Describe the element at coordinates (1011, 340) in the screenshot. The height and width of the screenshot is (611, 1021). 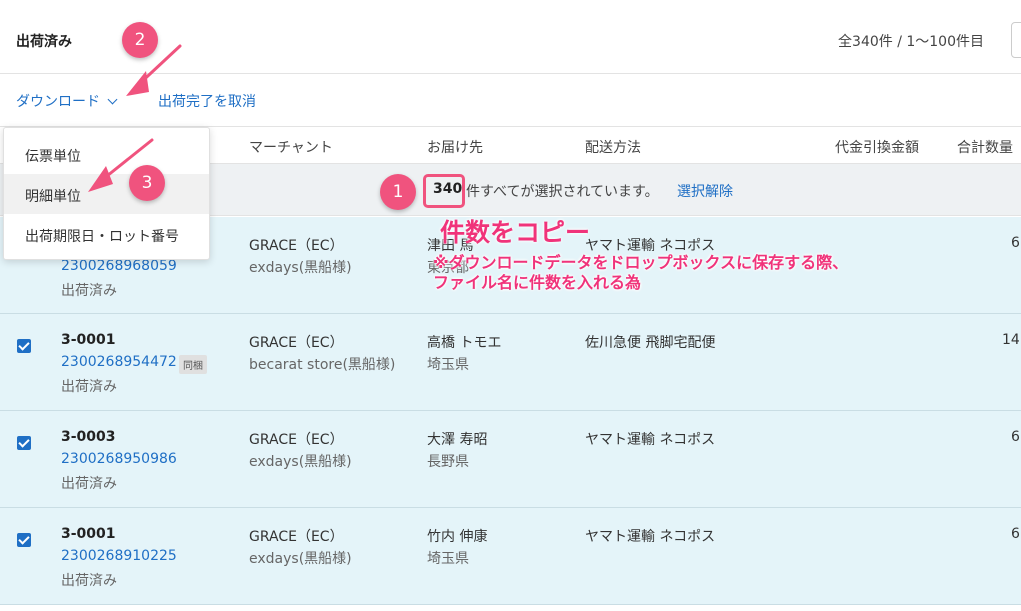
I see `total-quantity: 14` at that location.